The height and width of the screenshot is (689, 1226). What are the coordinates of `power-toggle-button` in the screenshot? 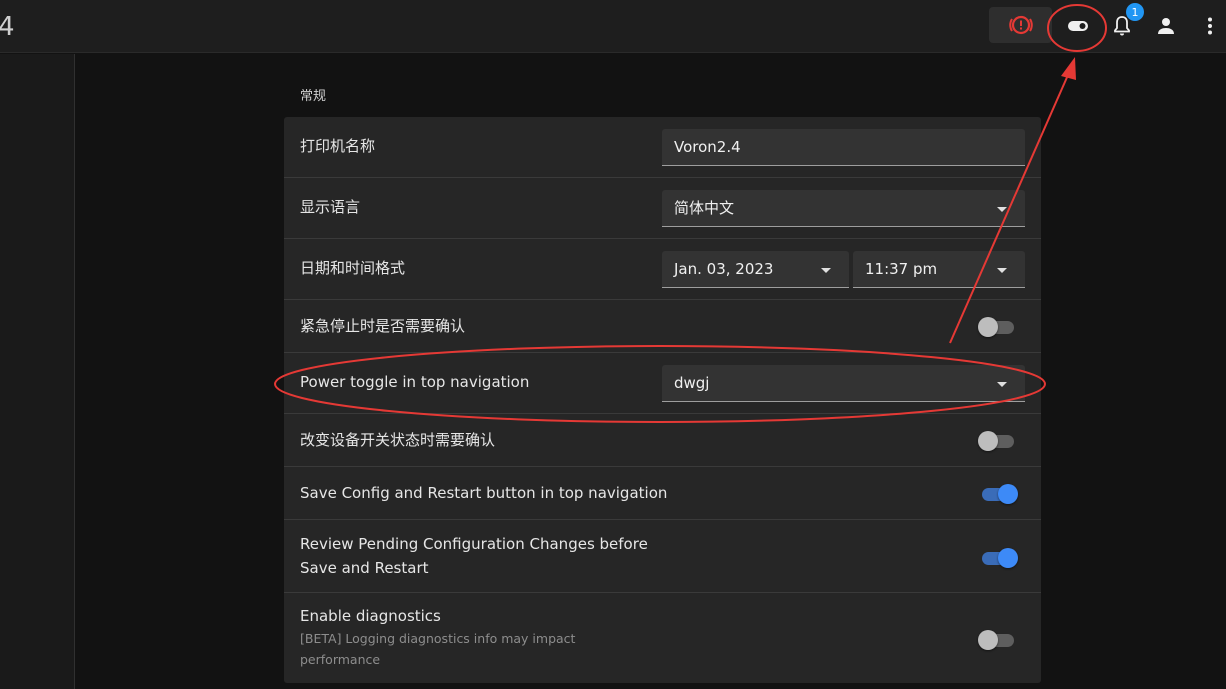 It's located at (1078, 26).